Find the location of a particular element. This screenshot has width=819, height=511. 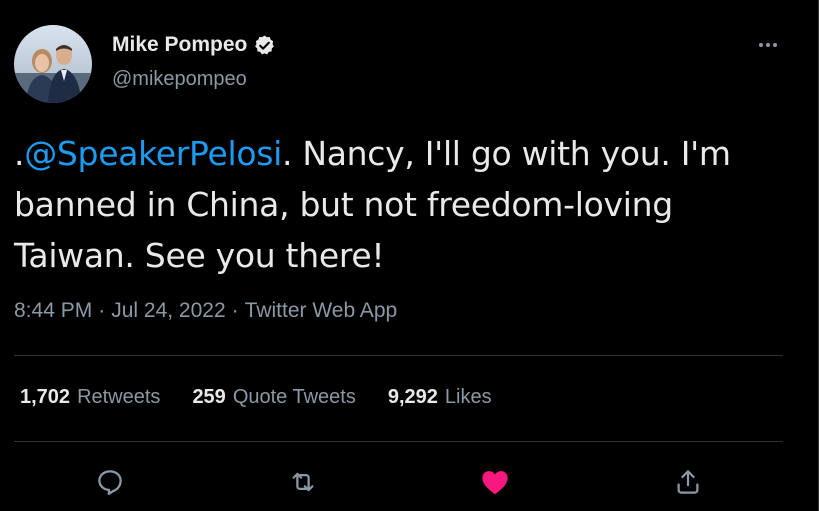

likes-label: Likes is located at coordinates (468, 397).